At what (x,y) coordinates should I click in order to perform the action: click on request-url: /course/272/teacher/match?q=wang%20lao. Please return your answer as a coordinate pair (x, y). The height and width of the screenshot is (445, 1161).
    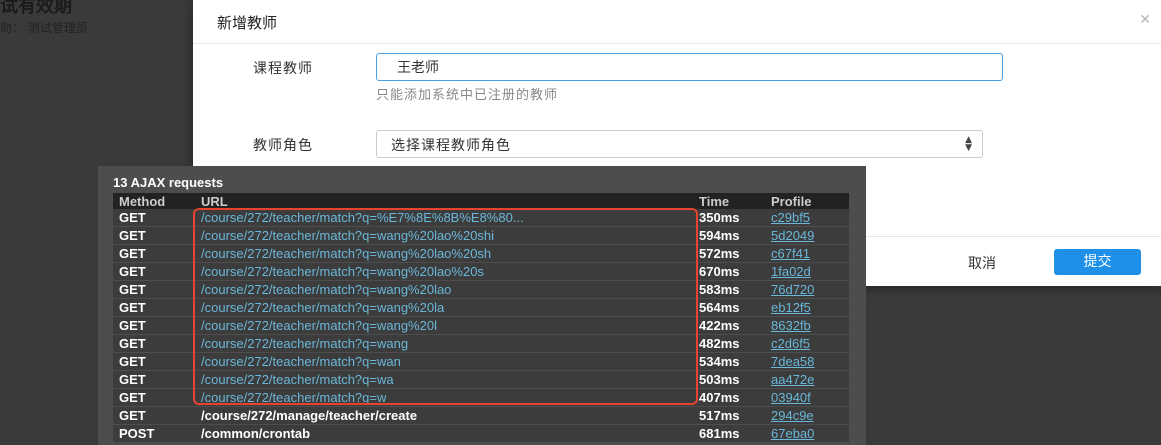
    Looking at the image, I should click on (444, 289).